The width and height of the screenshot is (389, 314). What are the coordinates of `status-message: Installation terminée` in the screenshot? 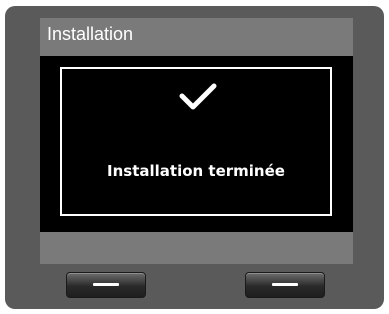 It's located at (196, 171).